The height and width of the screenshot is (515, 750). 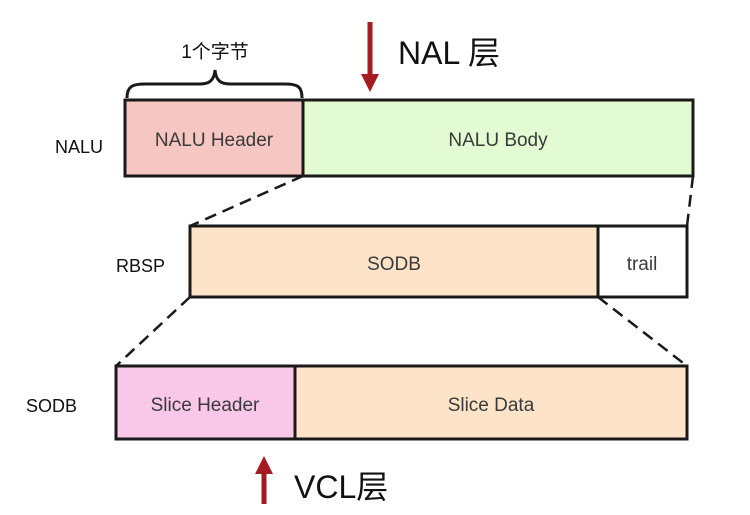 What do you see at coordinates (51, 406) in the screenshot?
I see `sodb-row-label: SODB` at bounding box center [51, 406].